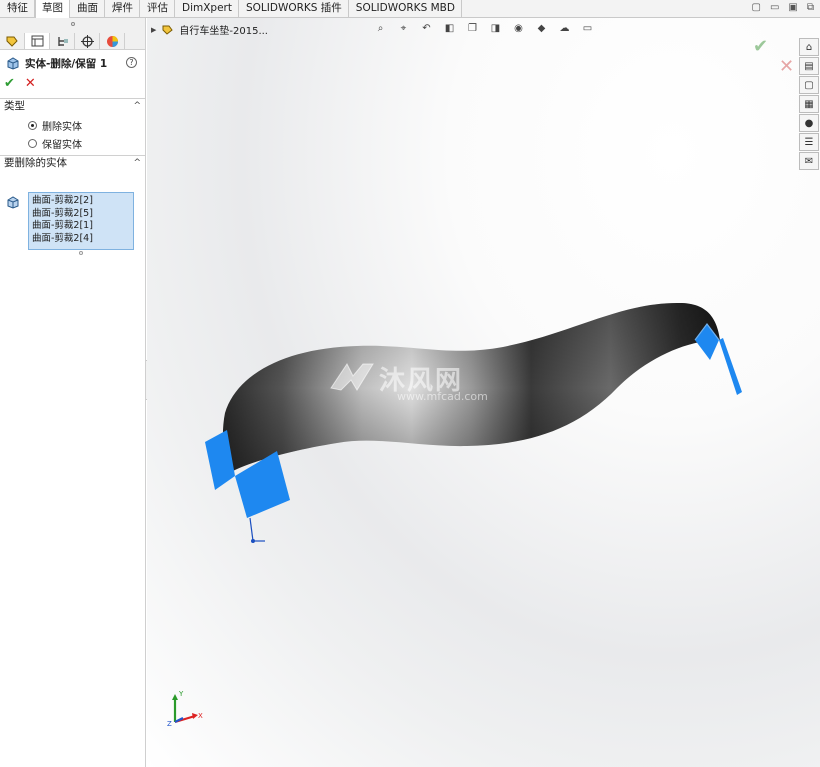 This screenshot has height=767, width=820. I want to click on bodies-section-header: 要删除的实体 ^, so click(72, 162).